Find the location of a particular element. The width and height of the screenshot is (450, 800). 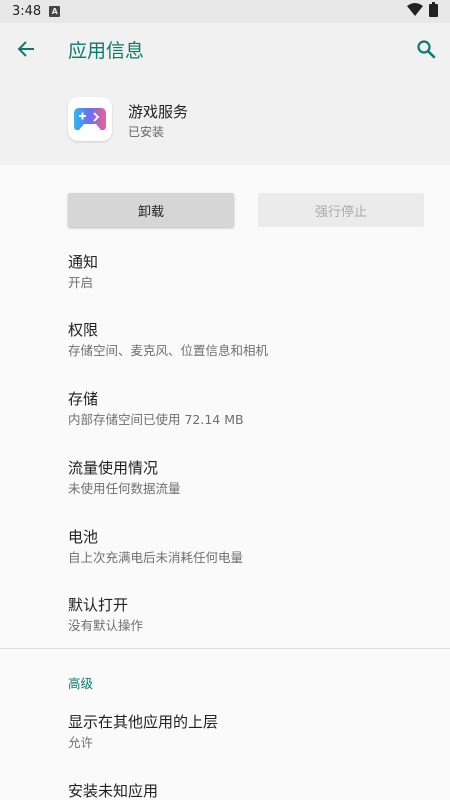

uninstall-button: 卸载 is located at coordinates (151, 210).